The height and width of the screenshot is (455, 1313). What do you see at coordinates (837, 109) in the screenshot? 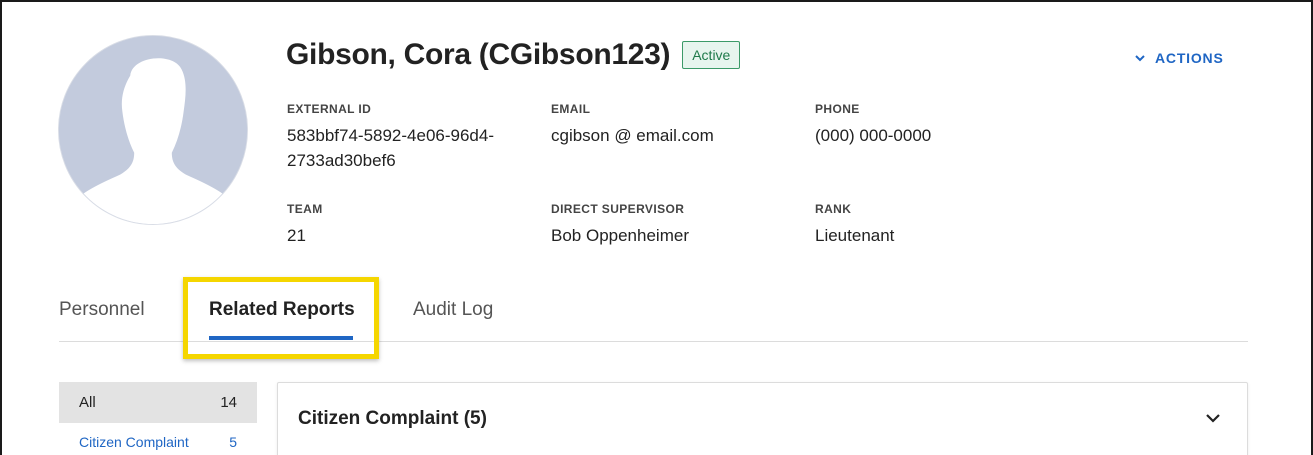
I see `phone-label: PHONE` at bounding box center [837, 109].